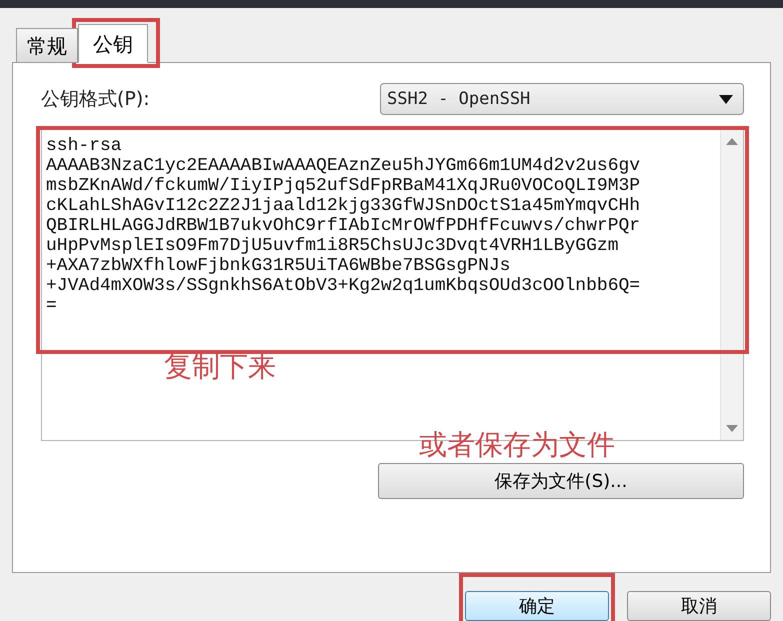 The height and width of the screenshot is (621, 783). Describe the element at coordinates (562, 99) in the screenshot. I see `key-format-dropdown: SSH2 - OpenSSH` at that location.